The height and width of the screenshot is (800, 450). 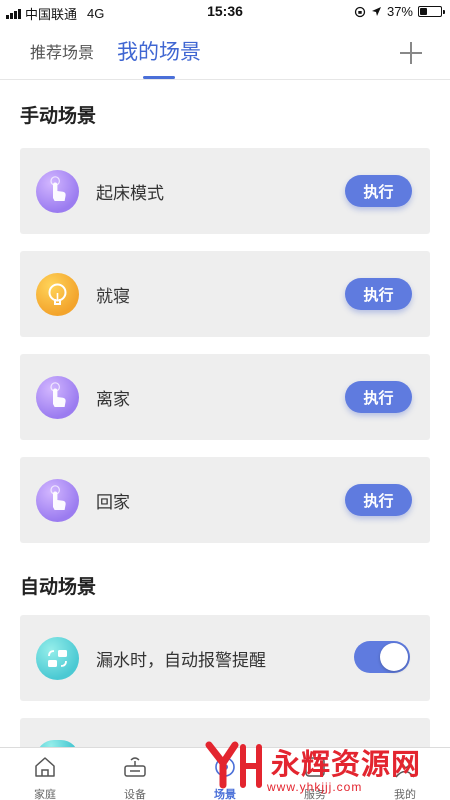 I want to click on nav-item-services: 服务, so click(x=315, y=774).